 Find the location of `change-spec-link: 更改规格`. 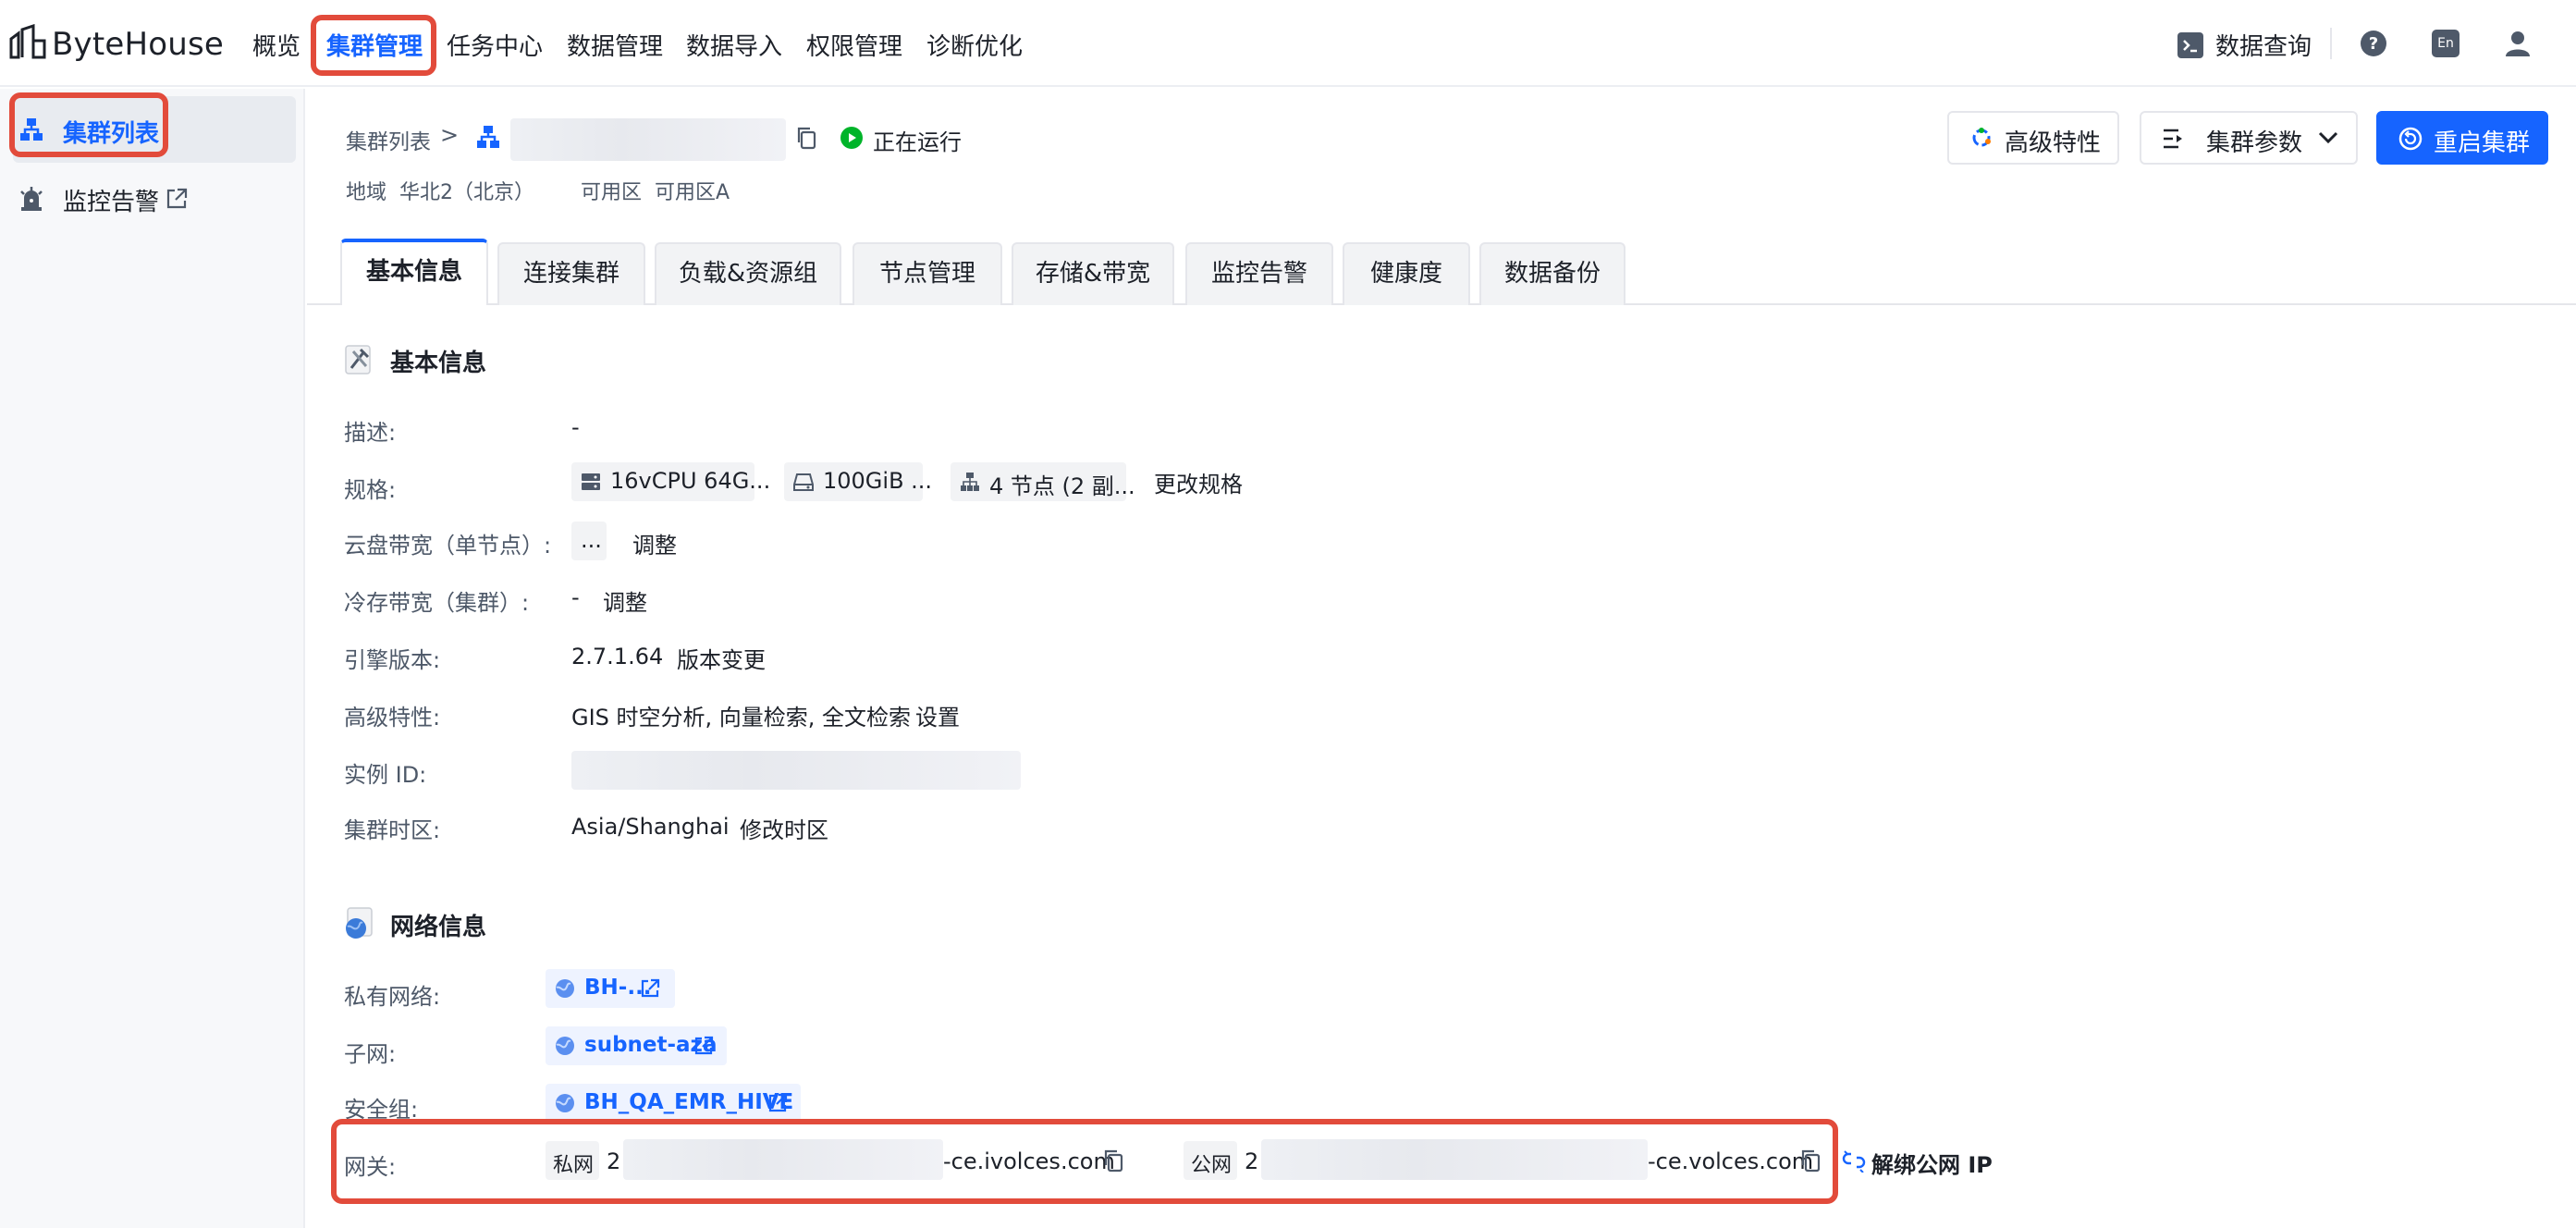

change-spec-link: 更改规格 is located at coordinates (1199, 482).